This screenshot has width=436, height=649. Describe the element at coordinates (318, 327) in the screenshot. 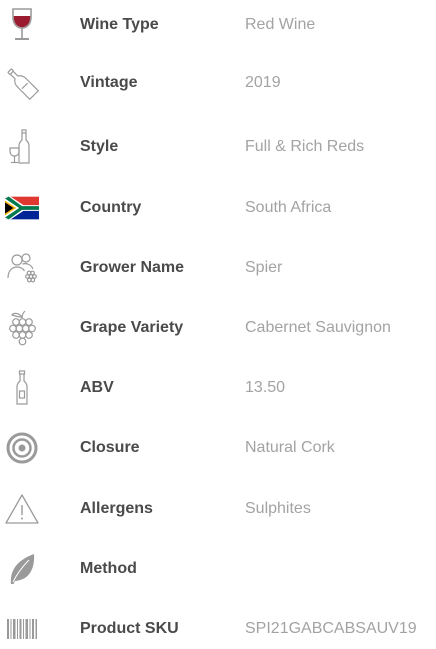

I see `spec-value: Cabernet Sauvignon` at that location.